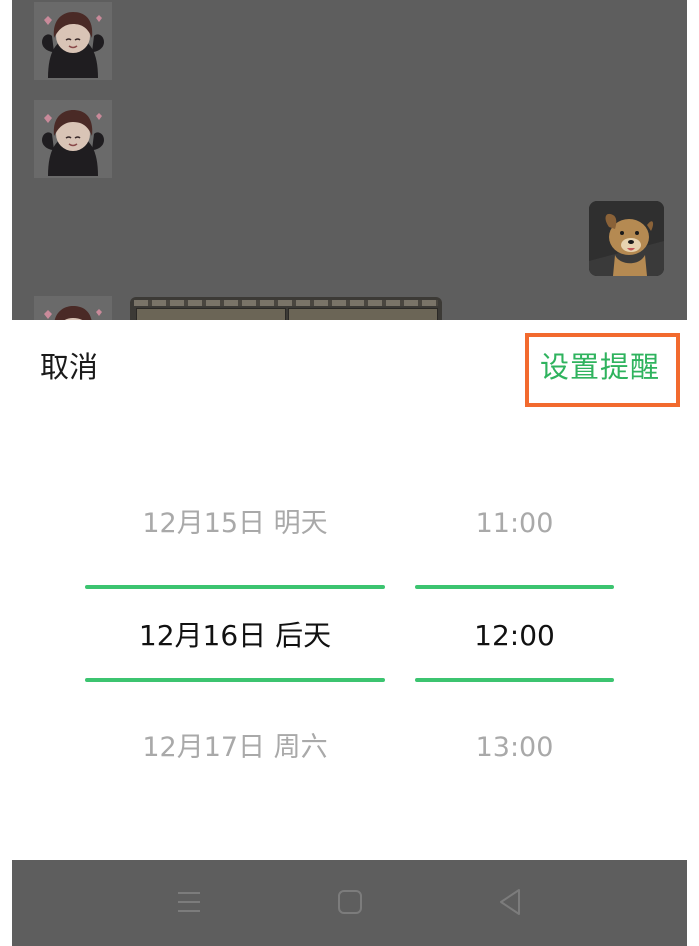 This screenshot has width=699, height=946. I want to click on dog-avatar-image, so click(626, 238).